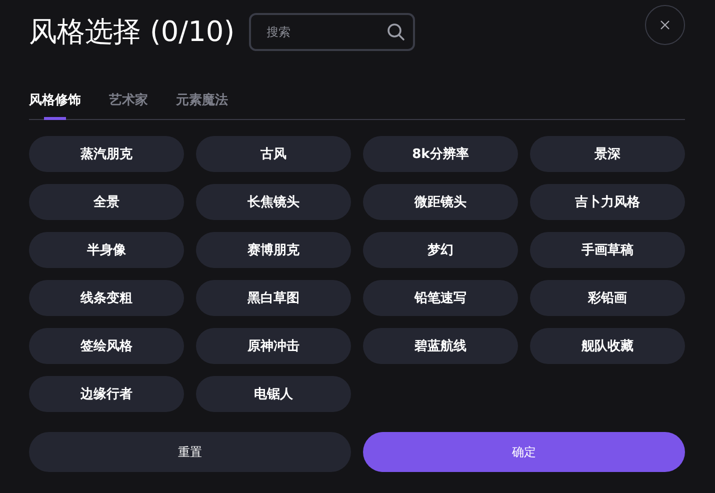 This screenshot has height=493, width=715. What do you see at coordinates (106, 202) in the screenshot?
I see `style-chip: 全景` at bounding box center [106, 202].